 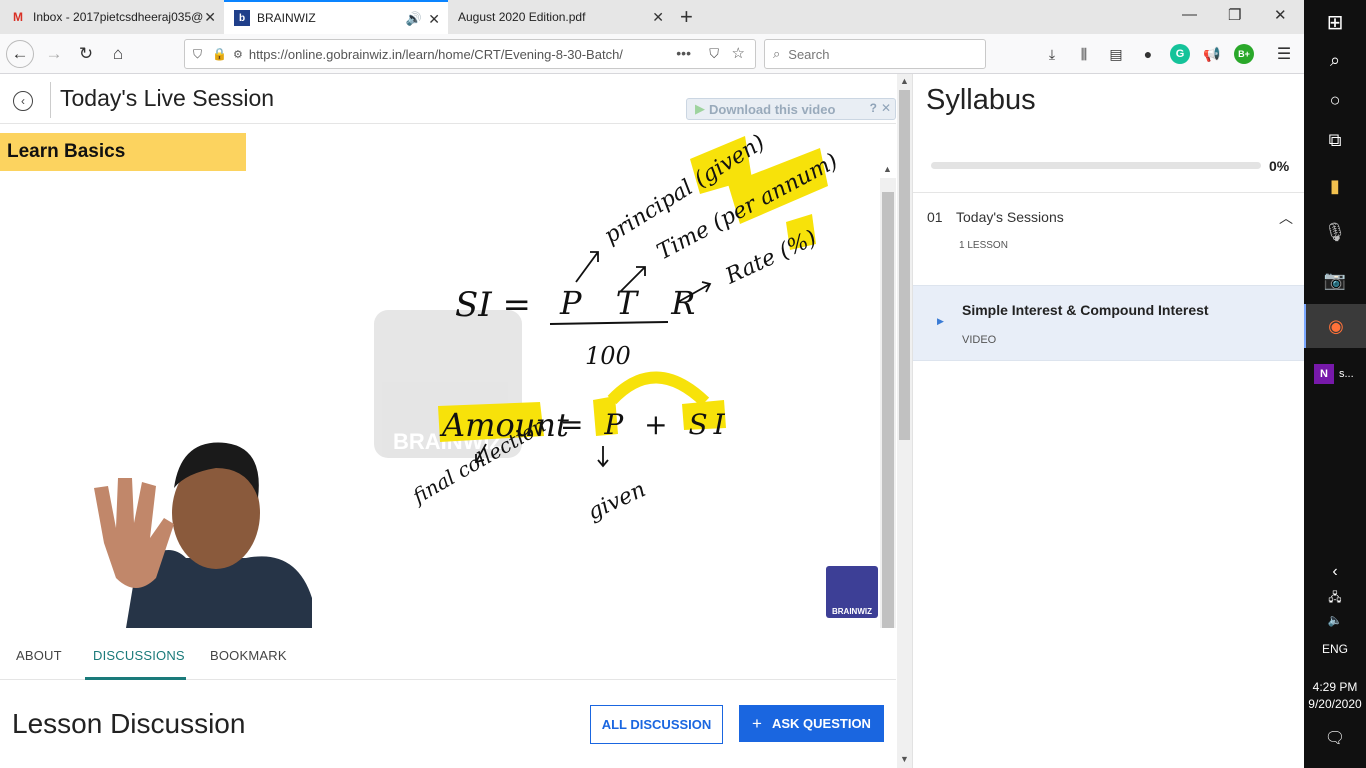 What do you see at coordinates (139, 655) in the screenshot?
I see `tab-discussions: DISCUSSIONS` at bounding box center [139, 655].